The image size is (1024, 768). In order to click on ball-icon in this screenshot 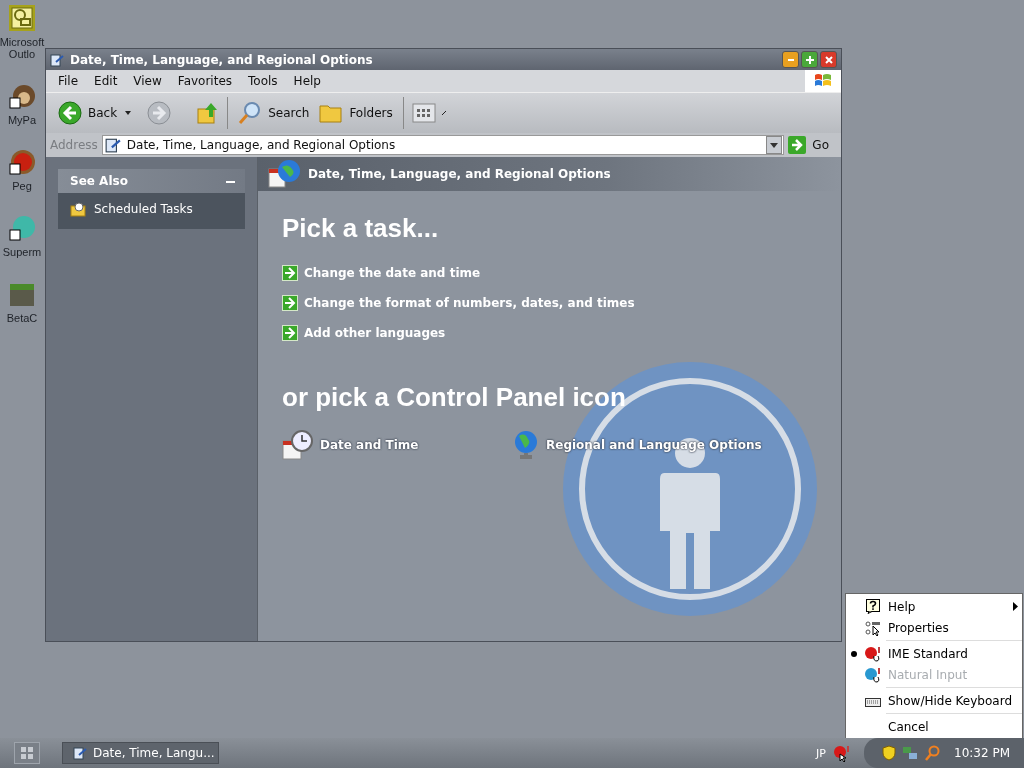, I will do `click(22, 162)`.